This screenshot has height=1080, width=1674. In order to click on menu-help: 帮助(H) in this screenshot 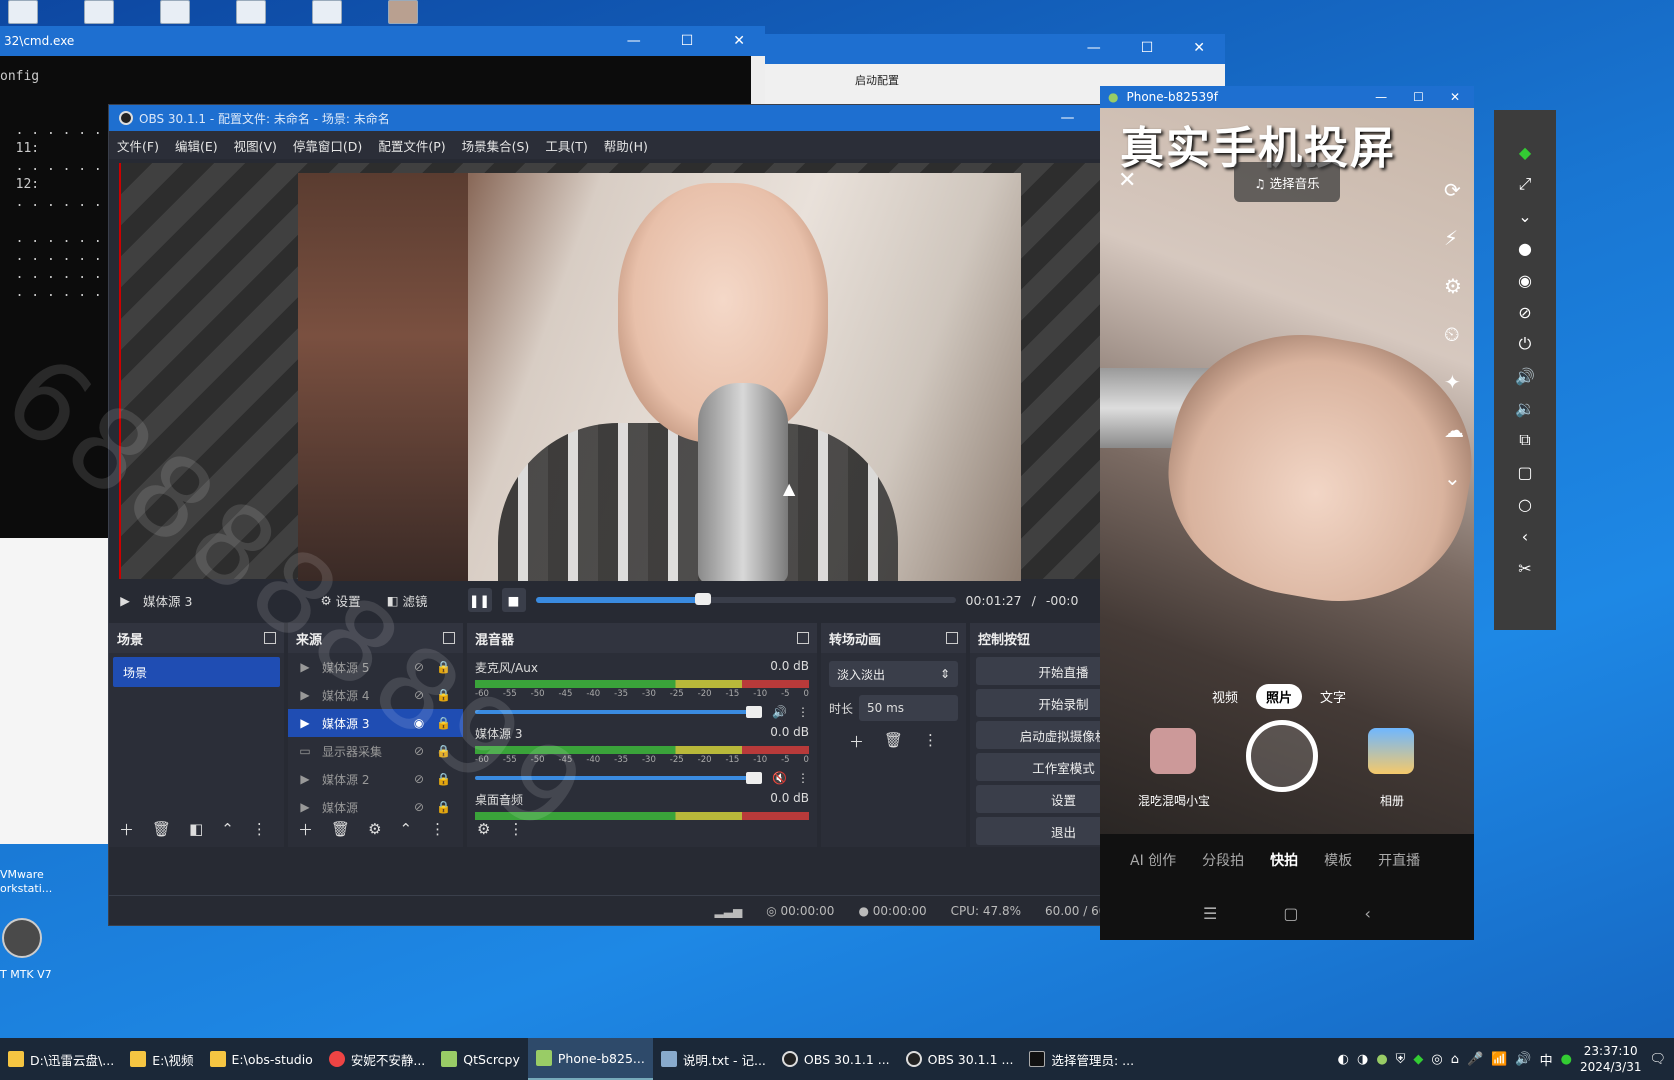, I will do `click(626, 145)`.